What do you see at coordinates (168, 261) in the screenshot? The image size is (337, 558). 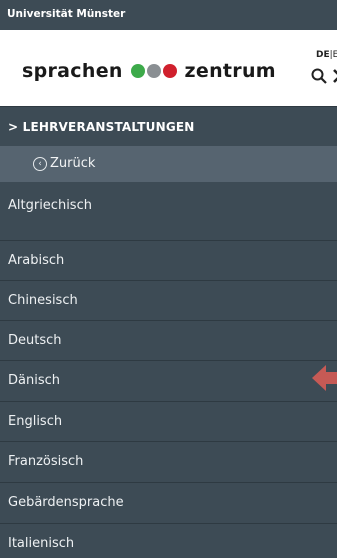 I see `list-item-arabisch: Arabisch` at bounding box center [168, 261].